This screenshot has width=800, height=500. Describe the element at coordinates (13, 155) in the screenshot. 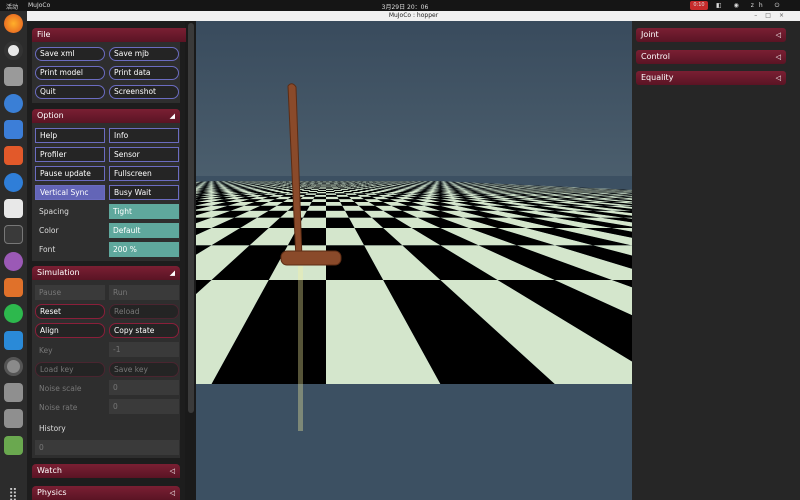

I see `software-center-icon` at that location.